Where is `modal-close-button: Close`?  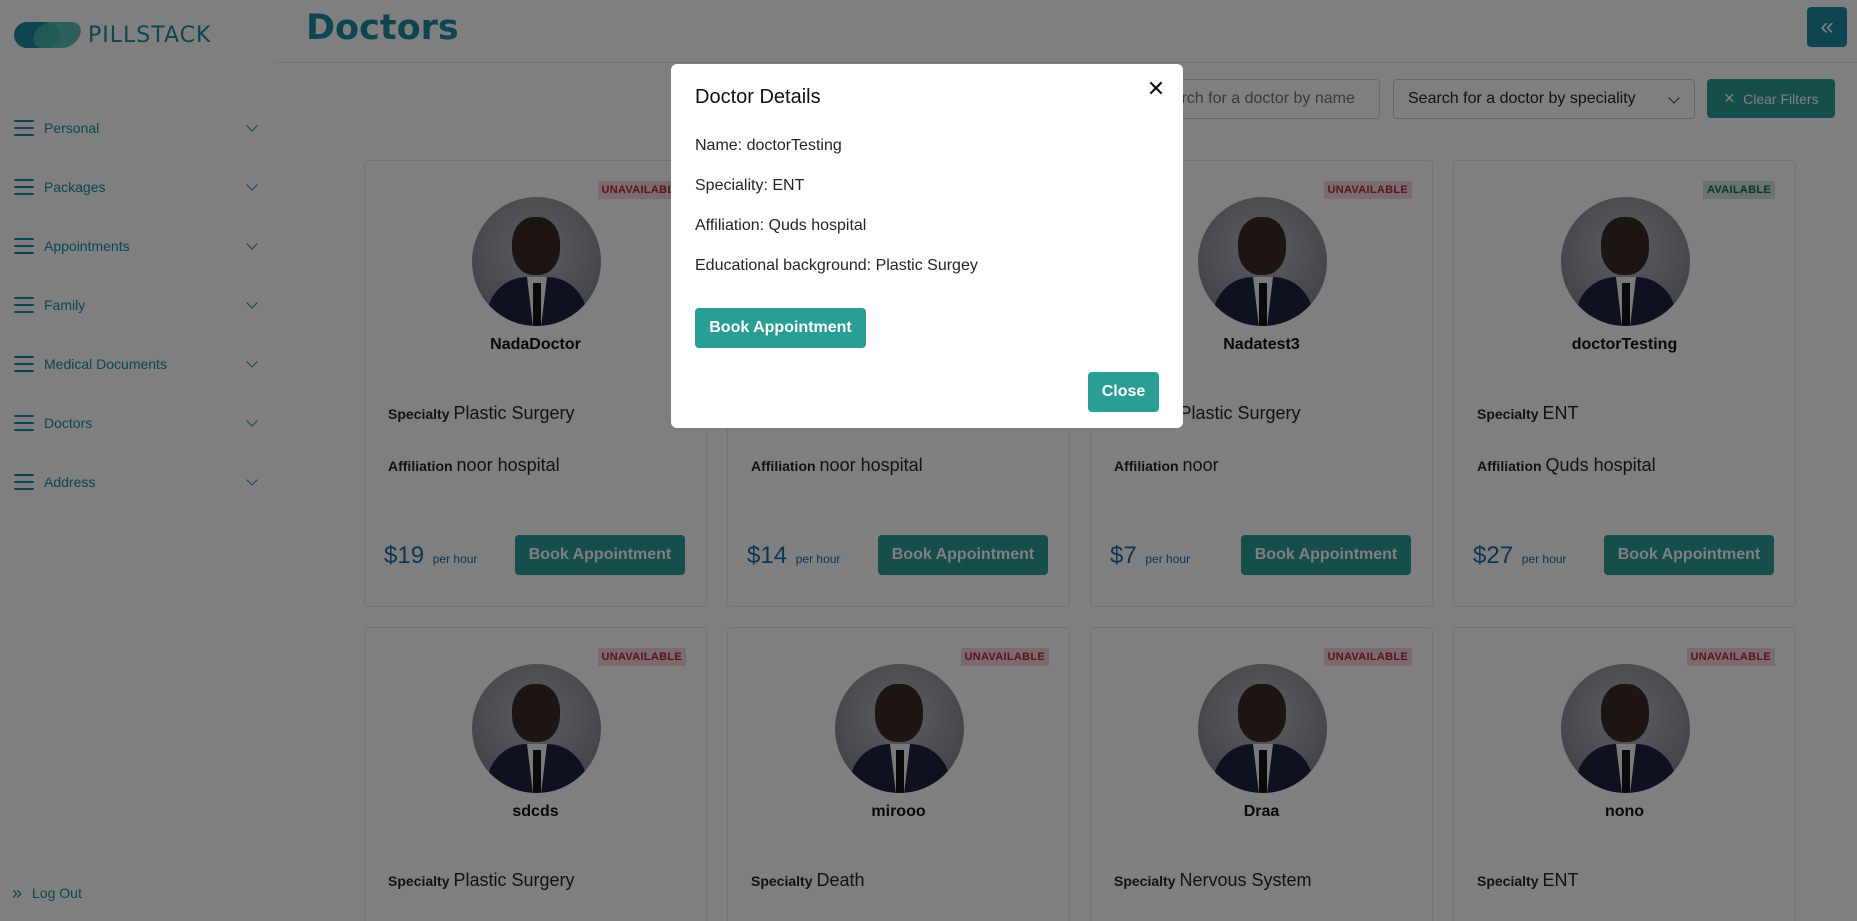 modal-close-button: Close is located at coordinates (1123, 392).